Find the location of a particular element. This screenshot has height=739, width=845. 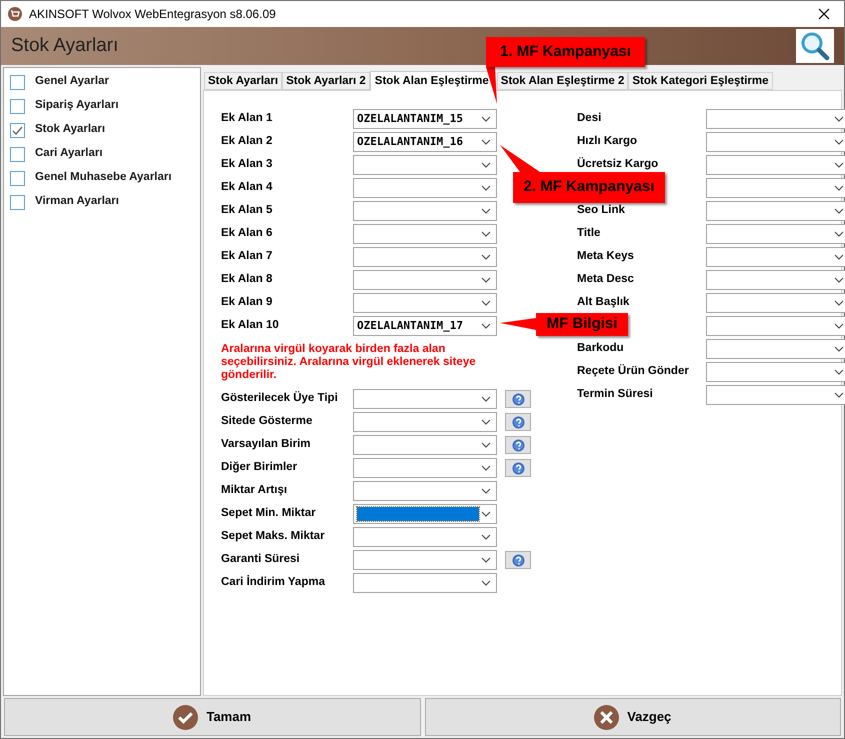

search-button is located at coordinates (815, 46).